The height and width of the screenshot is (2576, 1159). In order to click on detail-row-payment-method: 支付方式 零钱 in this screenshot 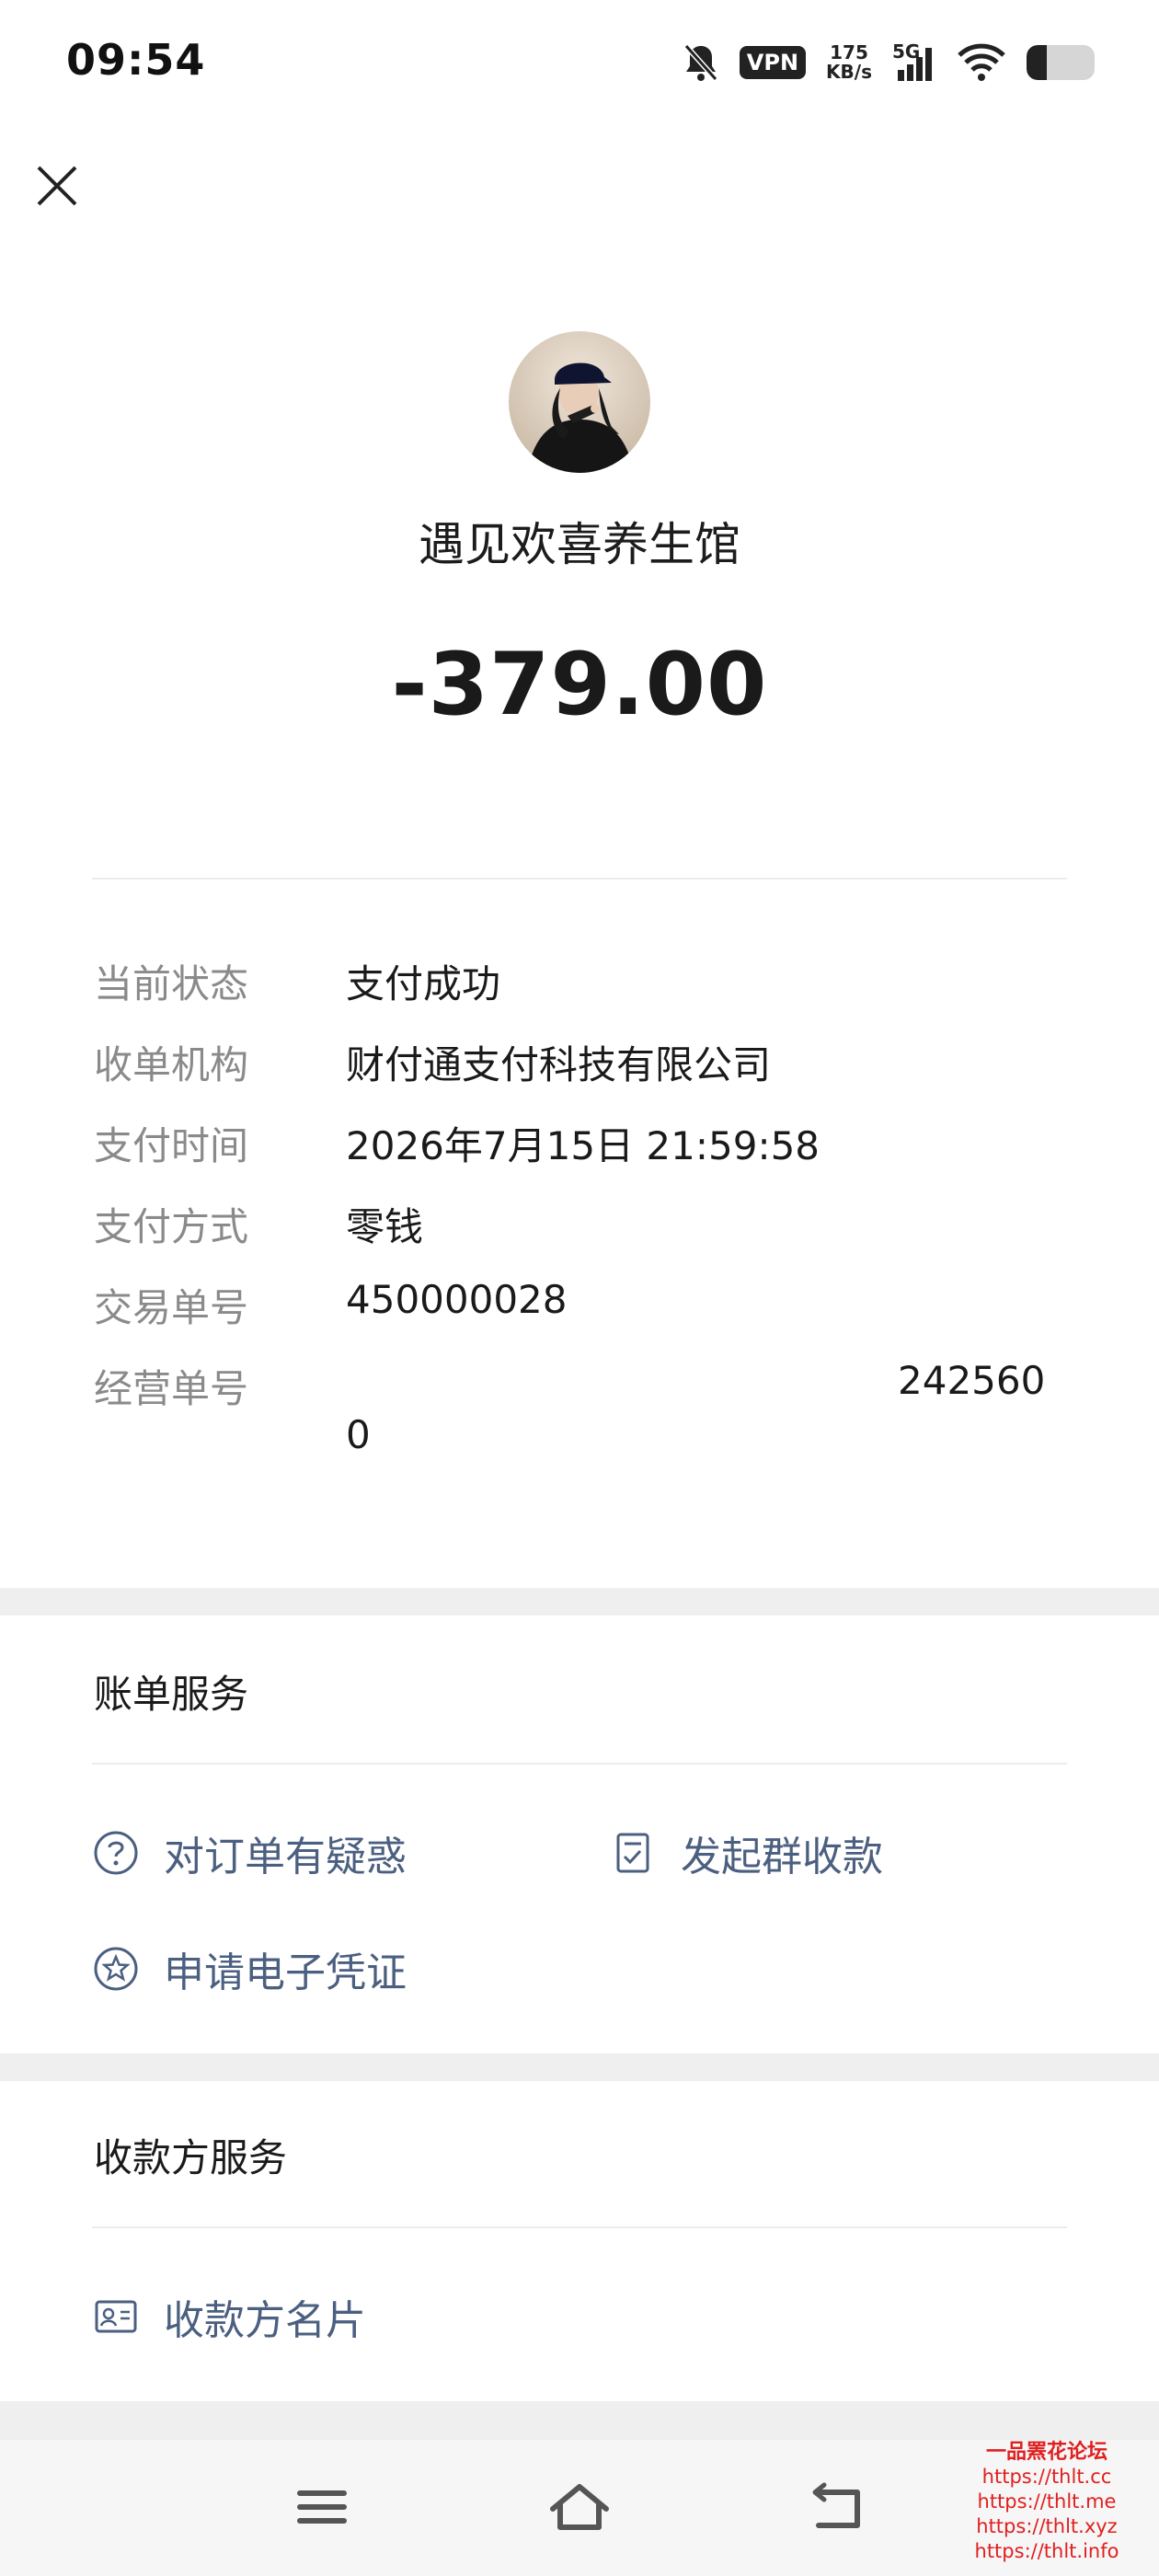, I will do `click(581, 1224)`.